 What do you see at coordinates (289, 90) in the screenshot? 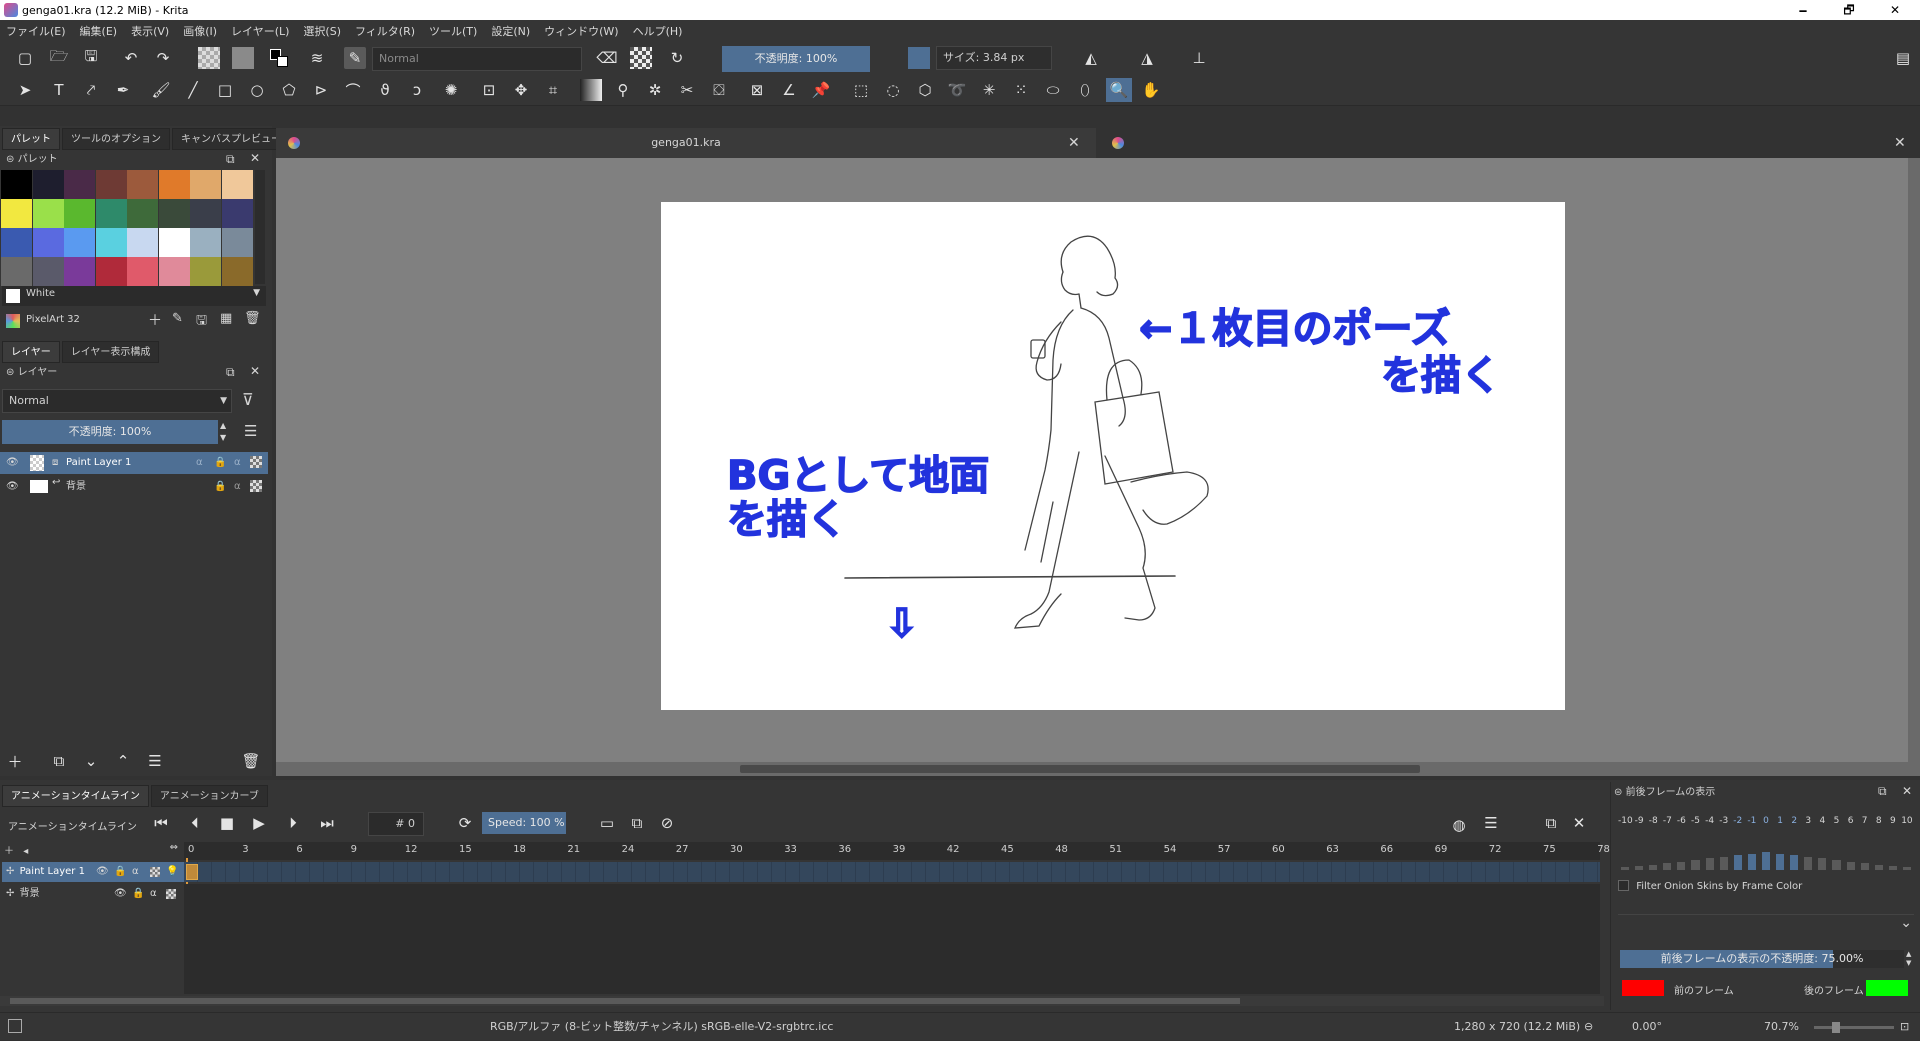
I see `polygon-tool-icon: ⬠` at bounding box center [289, 90].